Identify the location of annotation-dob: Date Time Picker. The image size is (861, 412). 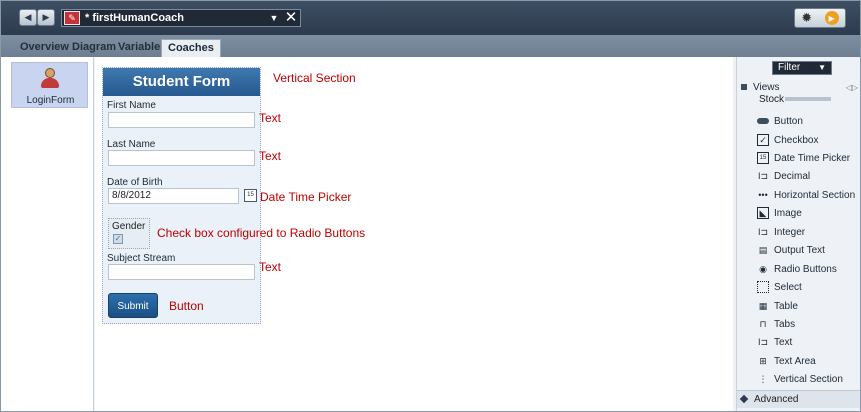
(306, 197).